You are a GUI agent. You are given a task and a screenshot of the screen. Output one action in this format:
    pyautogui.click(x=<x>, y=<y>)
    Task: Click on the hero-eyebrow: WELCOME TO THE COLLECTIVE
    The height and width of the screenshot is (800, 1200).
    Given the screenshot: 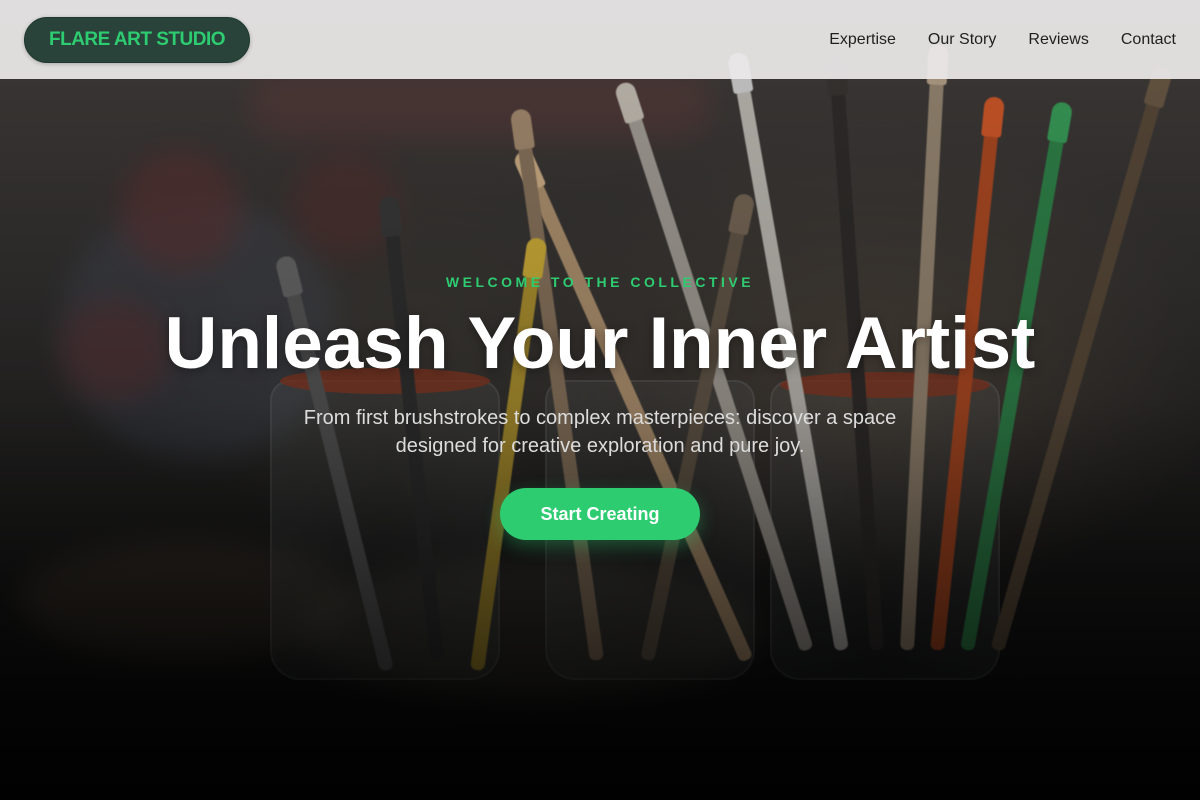 What is the action you would take?
    pyautogui.click(x=600, y=282)
    